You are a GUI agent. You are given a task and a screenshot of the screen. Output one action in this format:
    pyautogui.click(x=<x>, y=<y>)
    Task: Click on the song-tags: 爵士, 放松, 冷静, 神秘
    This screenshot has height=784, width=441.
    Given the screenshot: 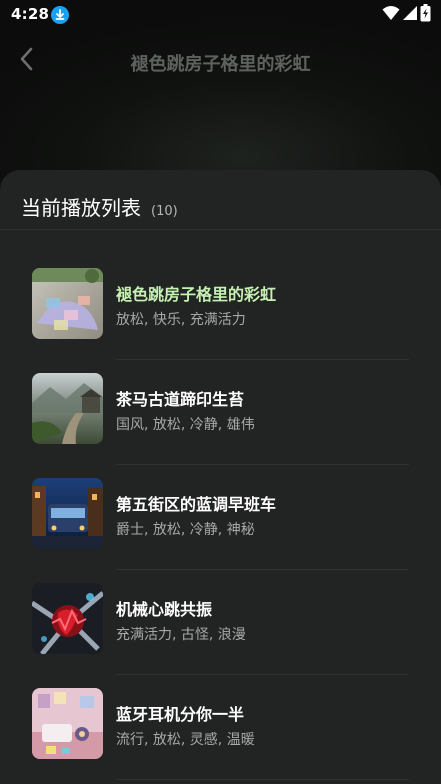 What is the action you would take?
    pyautogui.click(x=185, y=530)
    